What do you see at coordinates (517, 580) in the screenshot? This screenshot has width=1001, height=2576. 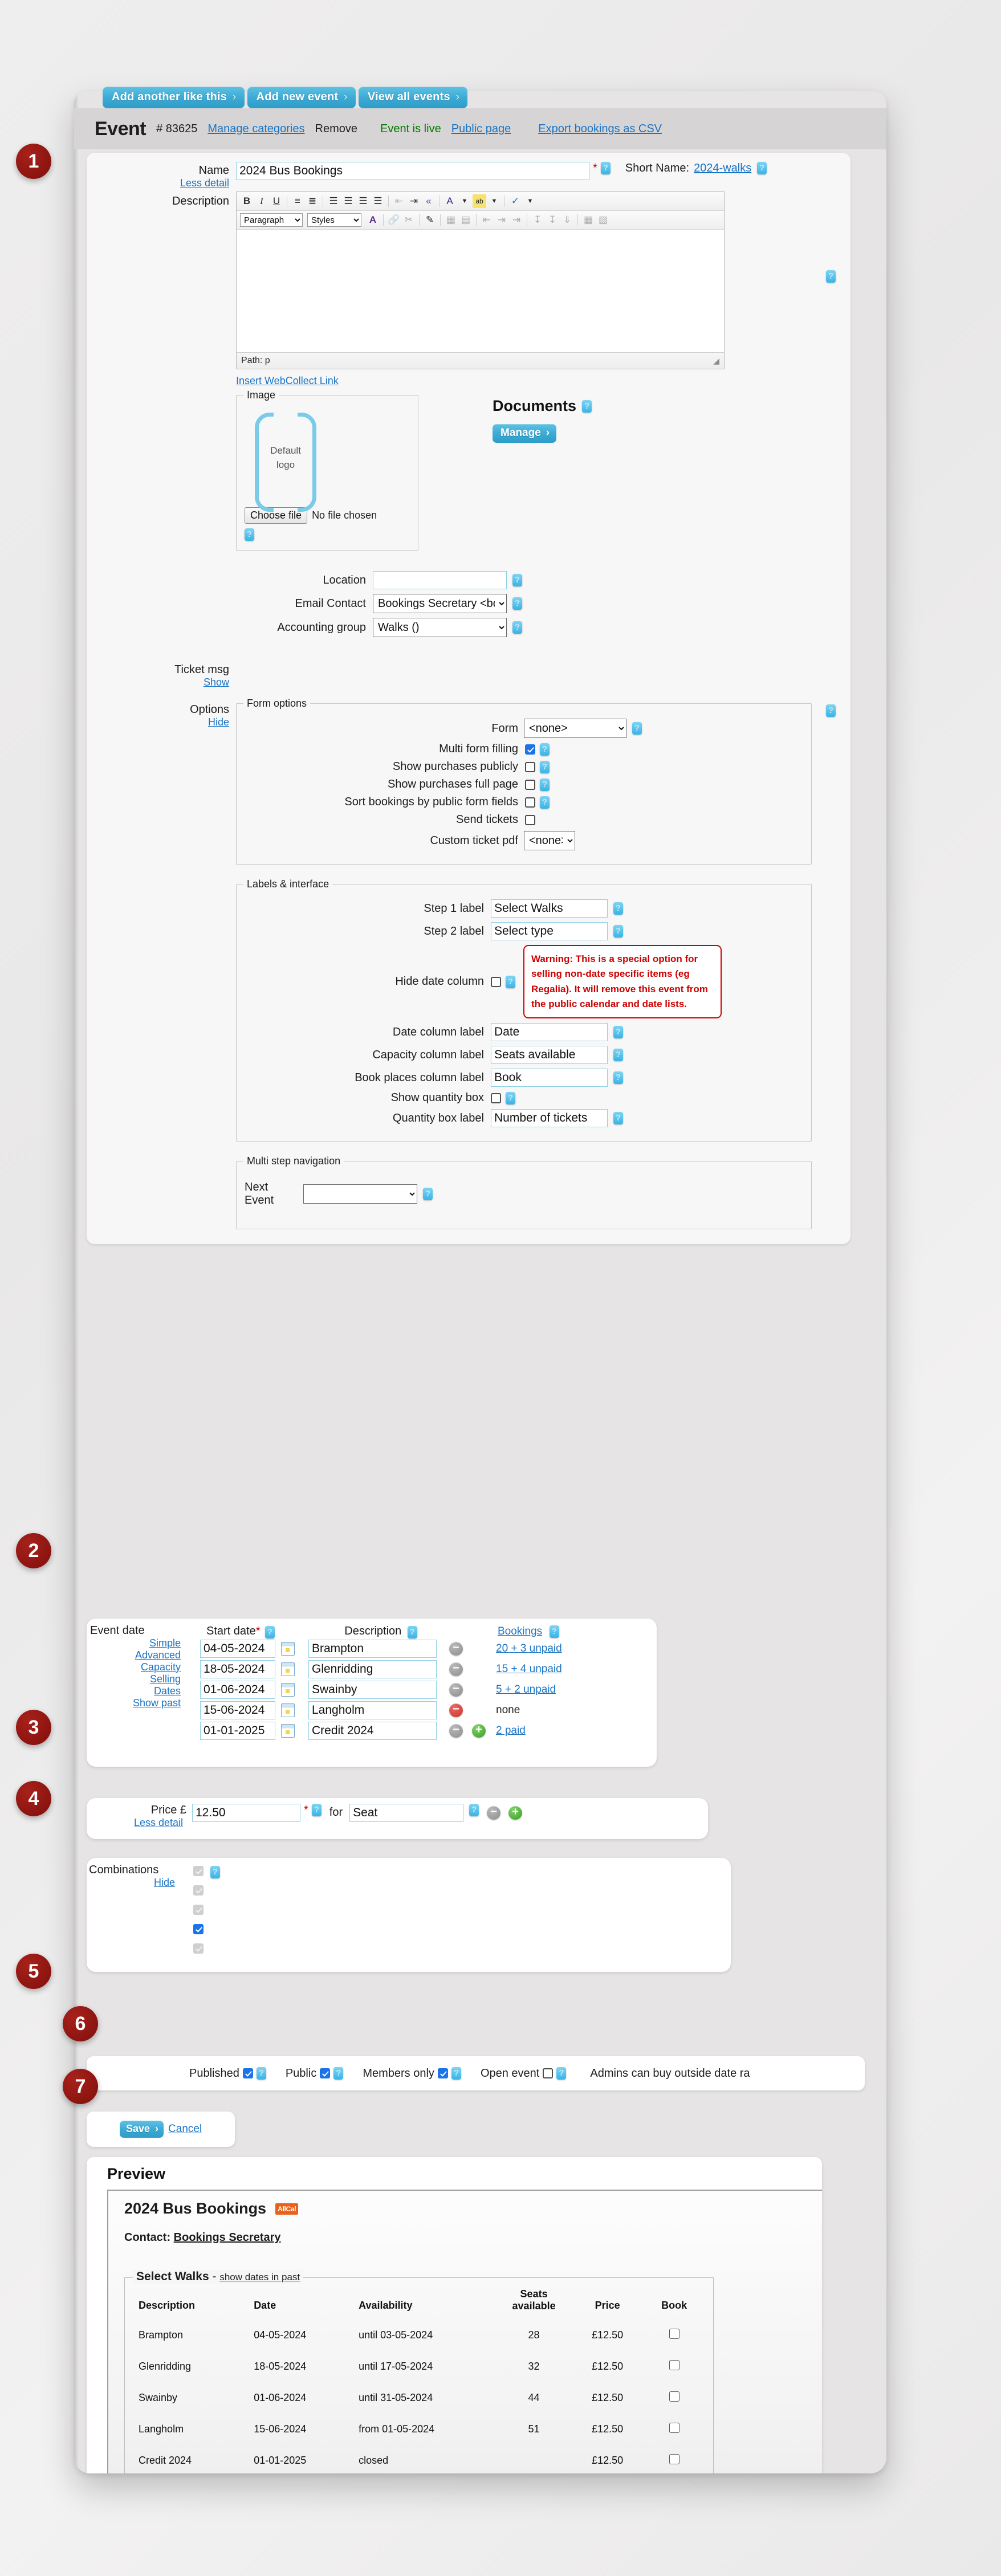 I see `help-icon-location: ?` at bounding box center [517, 580].